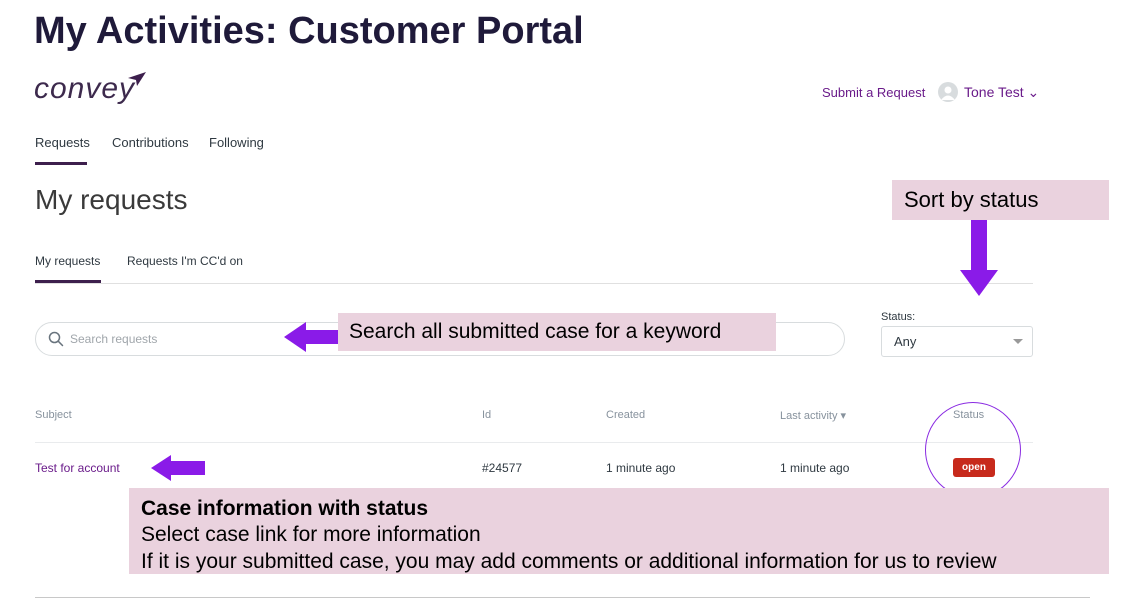 This screenshot has height=598, width=1132. What do you see at coordinates (77, 468) in the screenshot?
I see `request-subject-link: Test for account` at bounding box center [77, 468].